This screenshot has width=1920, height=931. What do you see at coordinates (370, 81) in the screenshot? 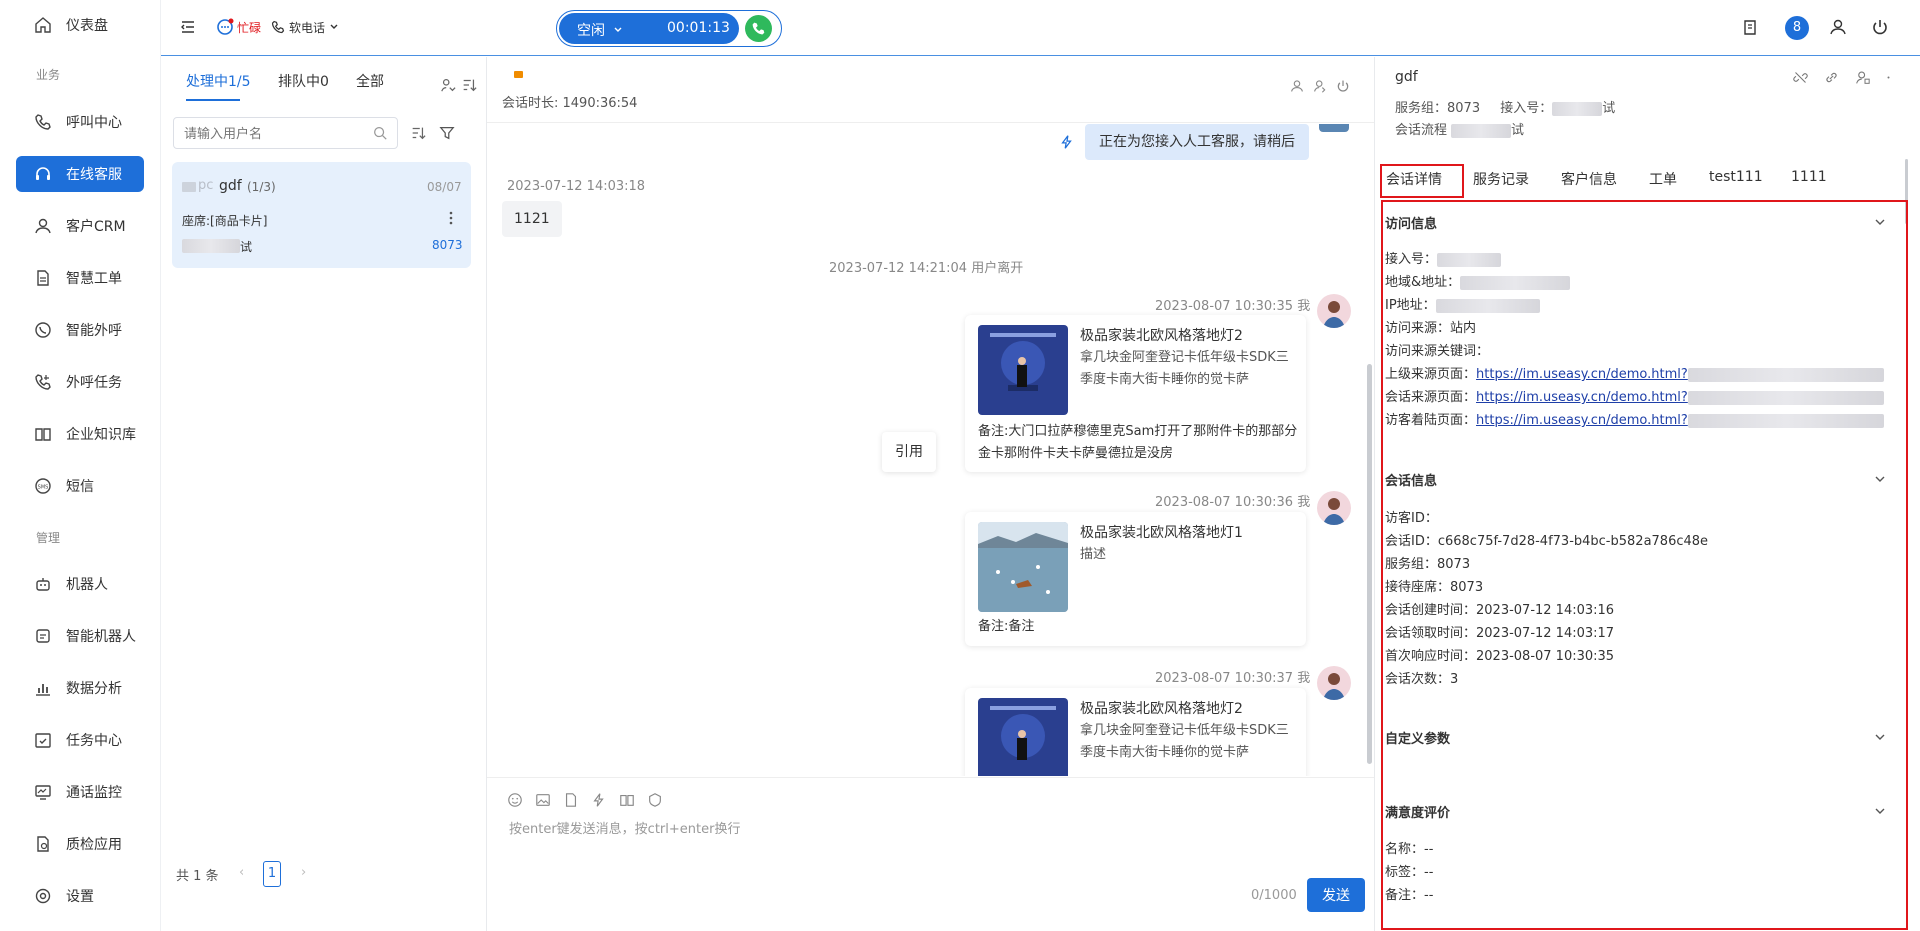
I see `tab-all: 全部` at bounding box center [370, 81].